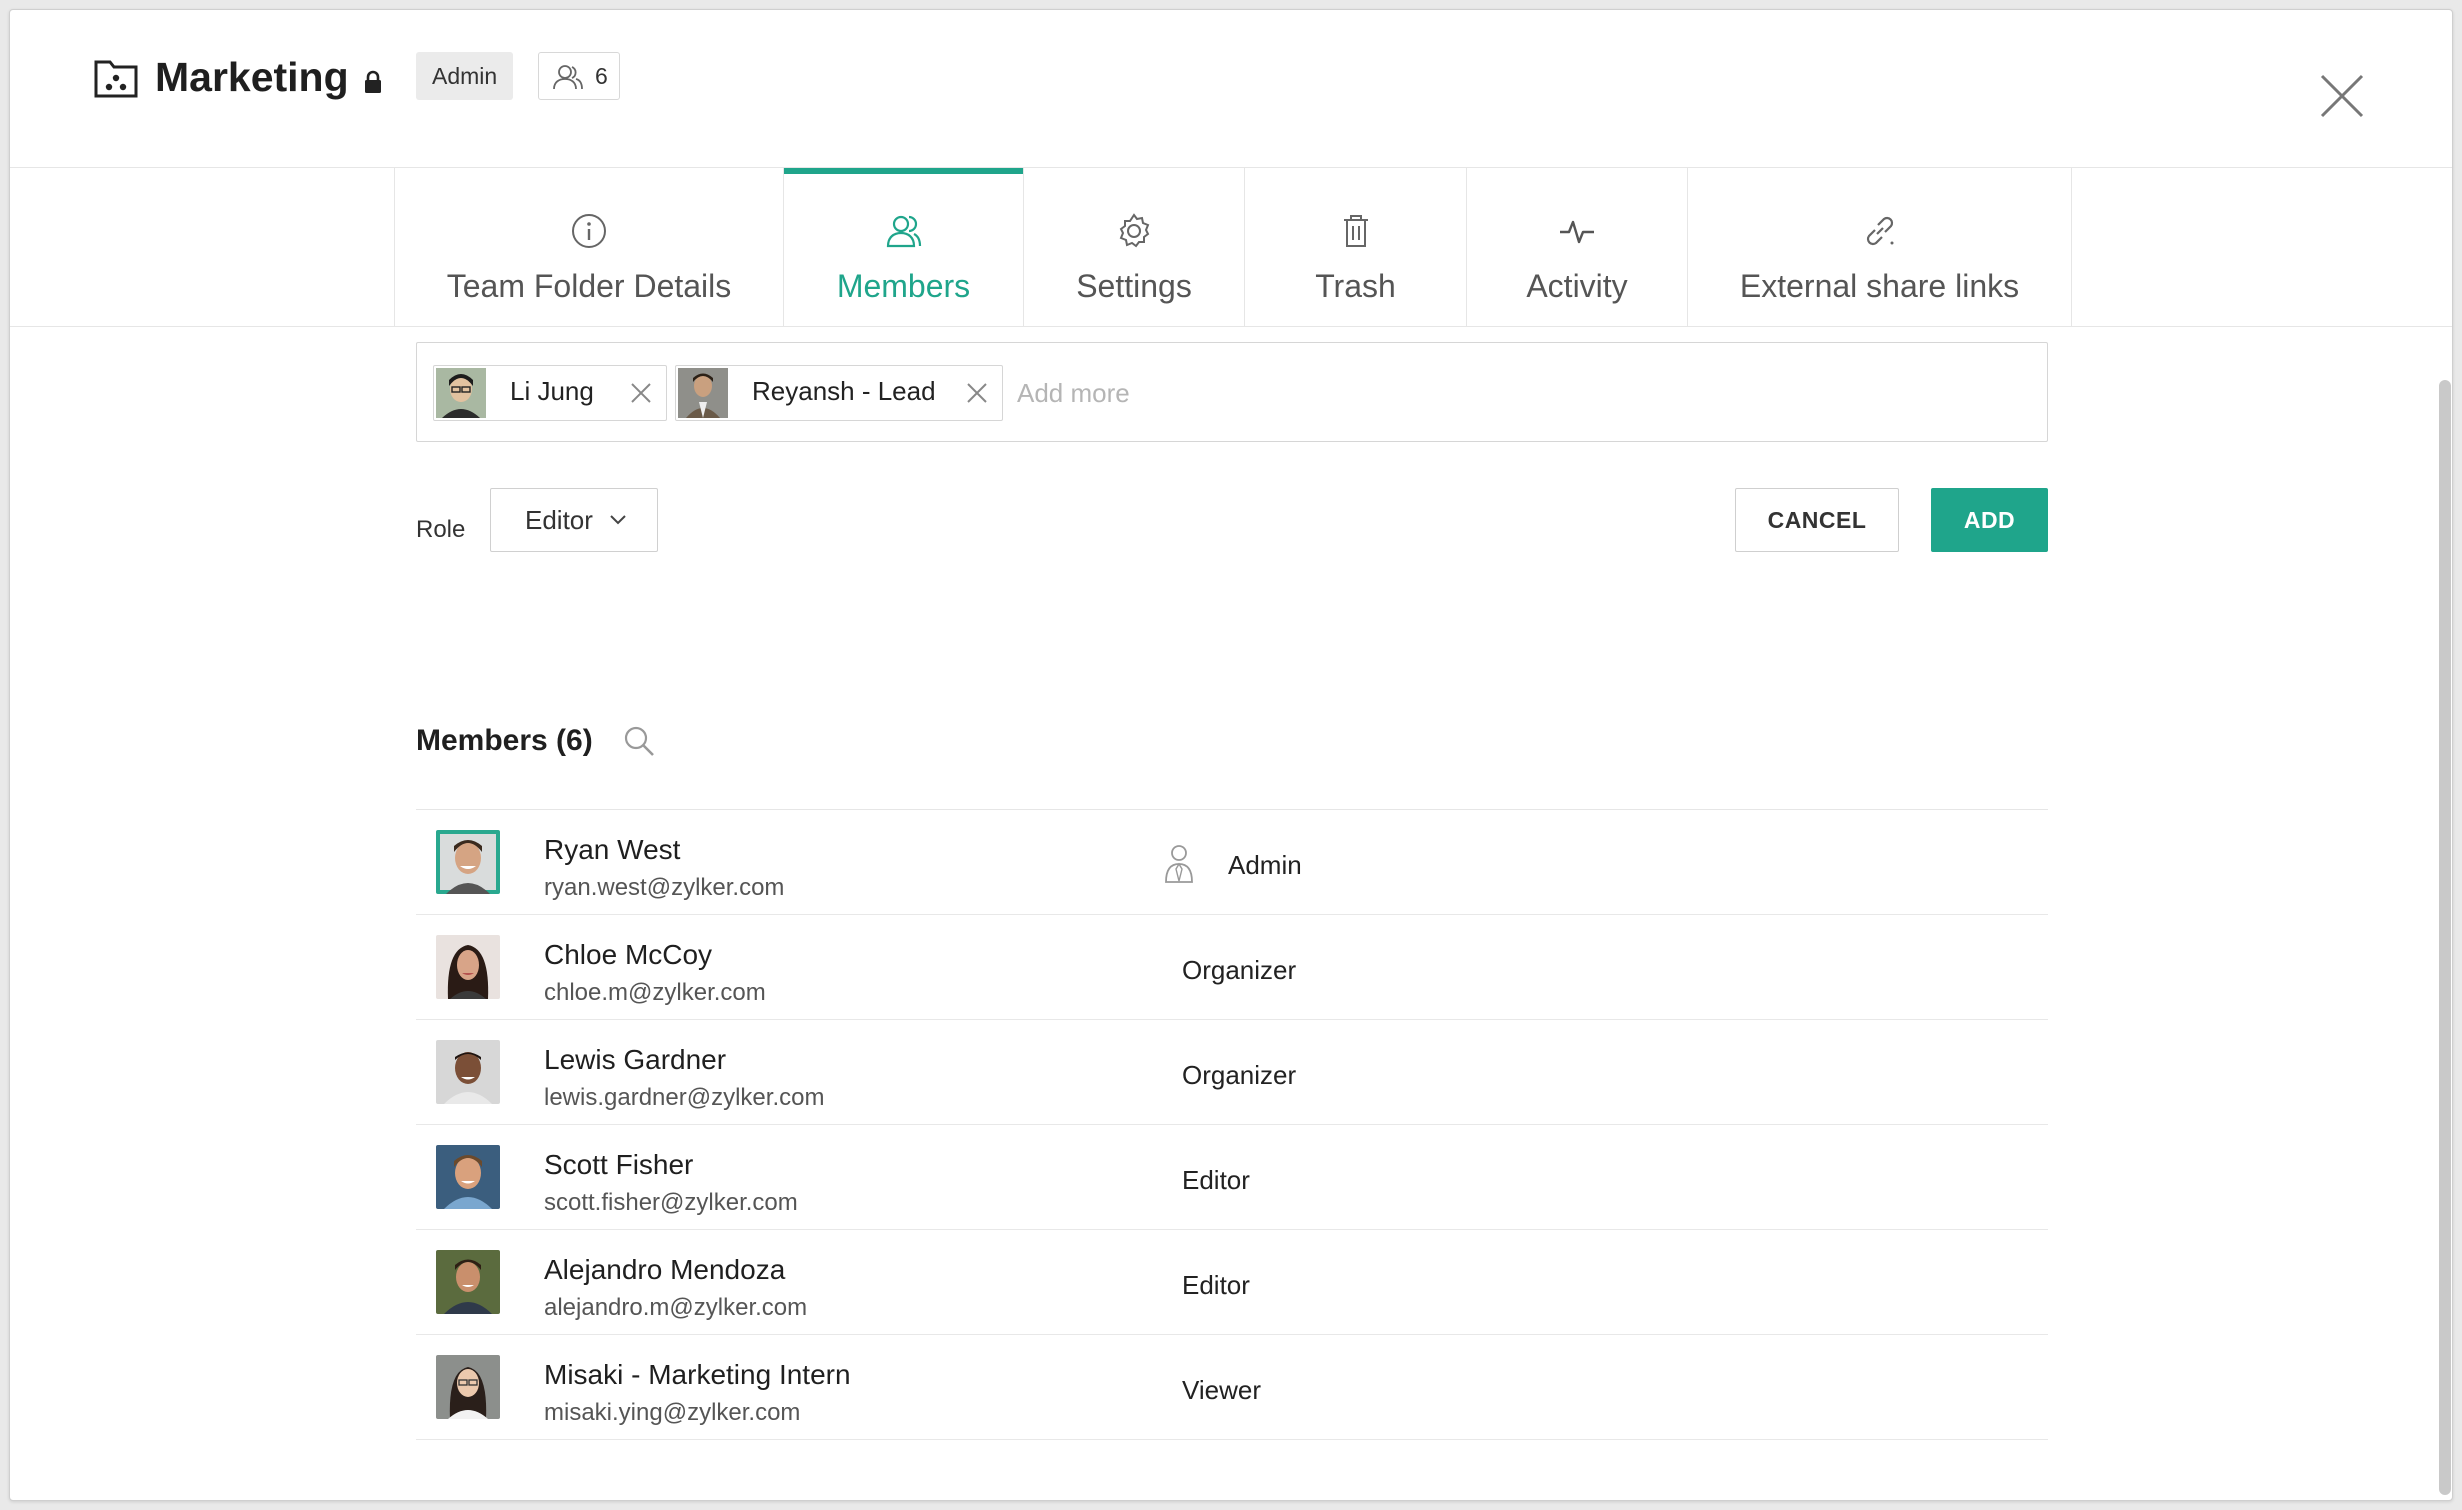  I want to click on chip-name: Li Jung, so click(552, 391).